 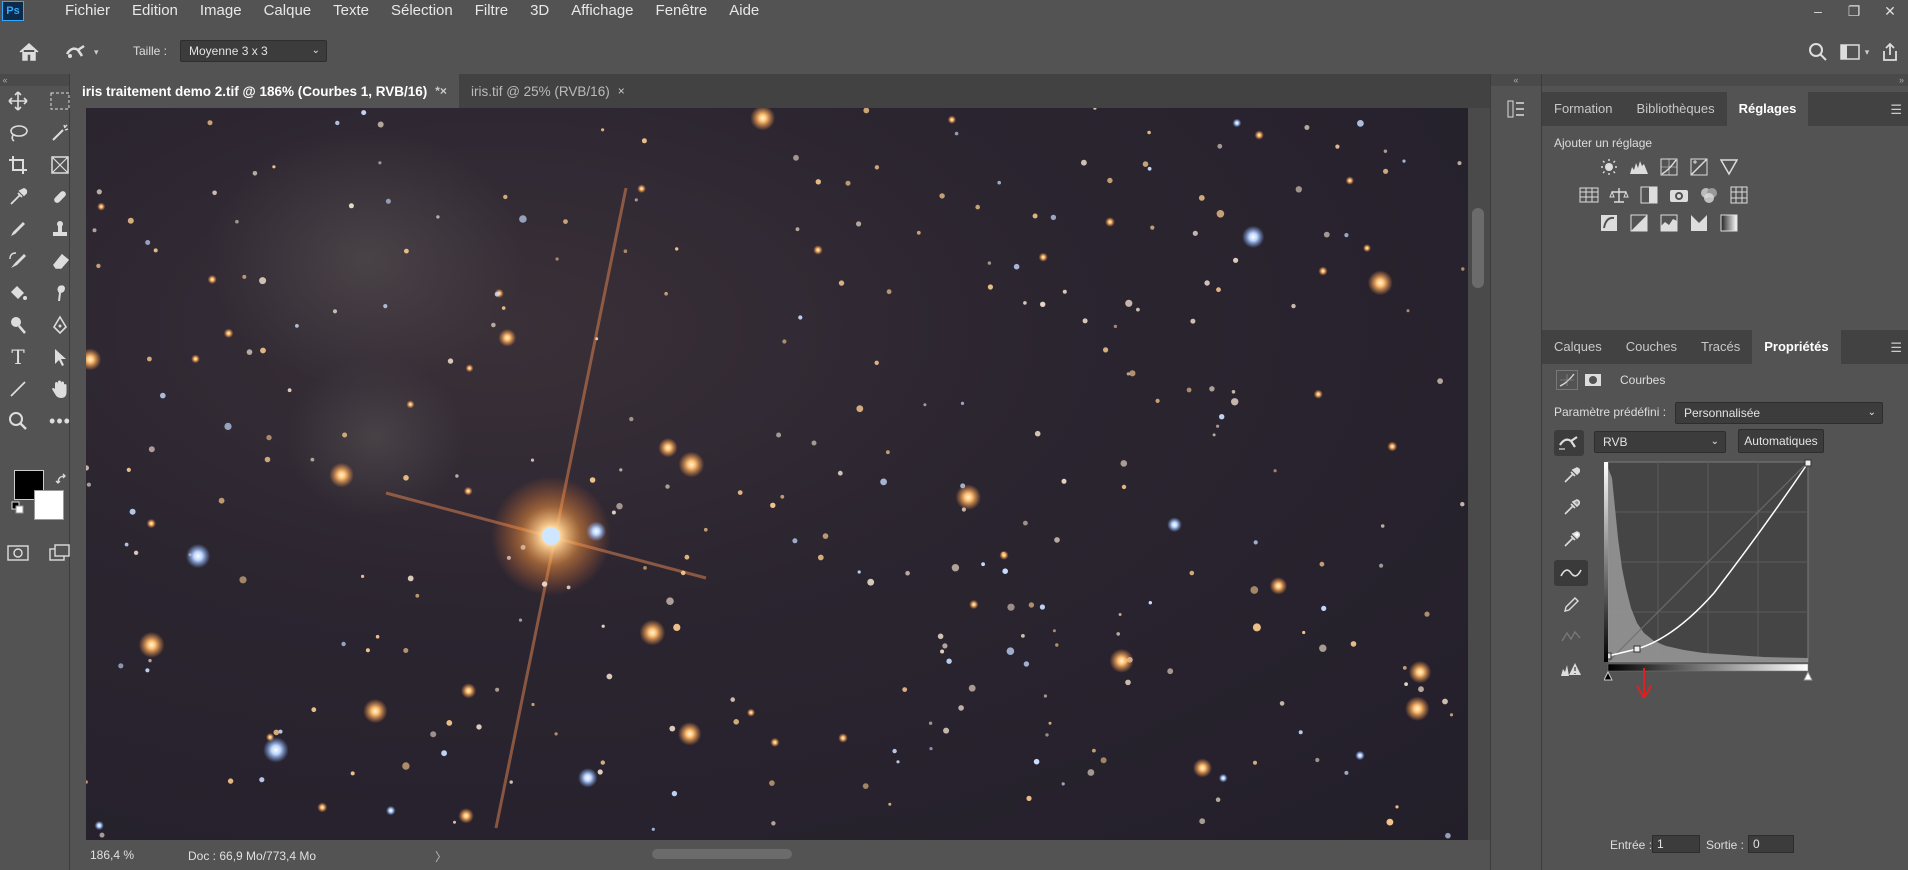 What do you see at coordinates (253, 51) in the screenshot?
I see `taille-select: Moyenne 3 x 3 ⌄` at bounding box center [253, 51].